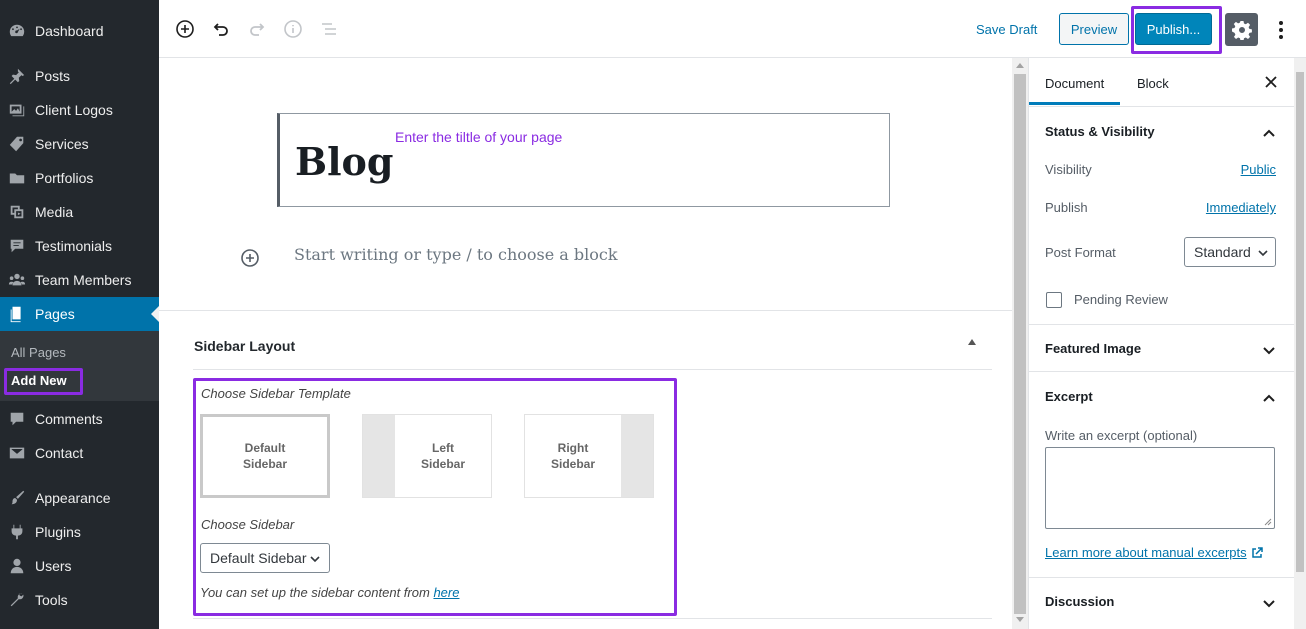  What do you see at coordinates (79, 178) in the screenshot?
I see `menu-item-portfolios: Portfolios` at bounding box center [79, 178].